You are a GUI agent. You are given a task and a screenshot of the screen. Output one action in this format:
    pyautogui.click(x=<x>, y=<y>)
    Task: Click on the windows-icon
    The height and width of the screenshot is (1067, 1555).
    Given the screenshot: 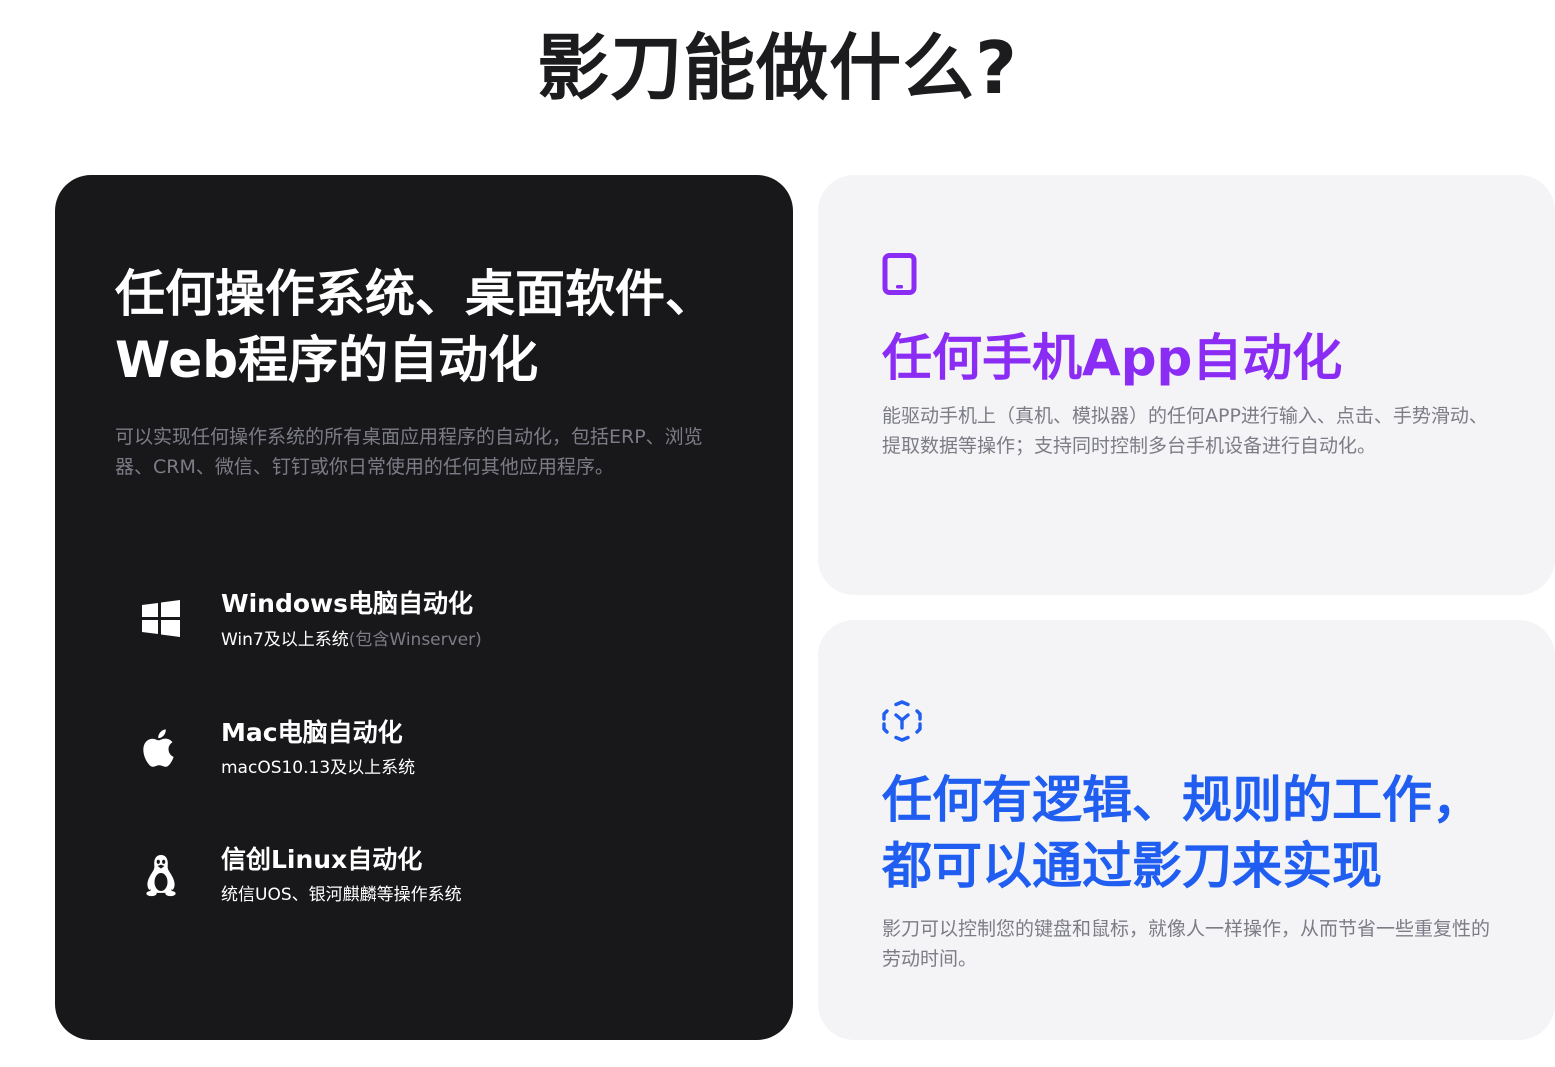 What is the action you would take?
    pyautogui.click(x=161, y=619)
    